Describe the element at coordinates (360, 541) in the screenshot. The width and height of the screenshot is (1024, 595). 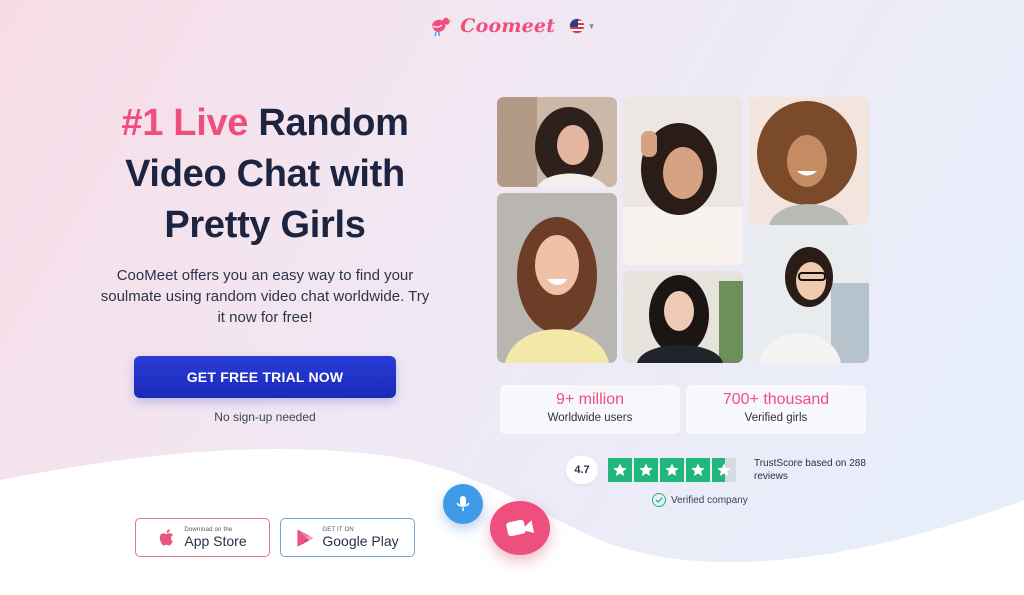
I see `google-play-label: Google Play` at that location.